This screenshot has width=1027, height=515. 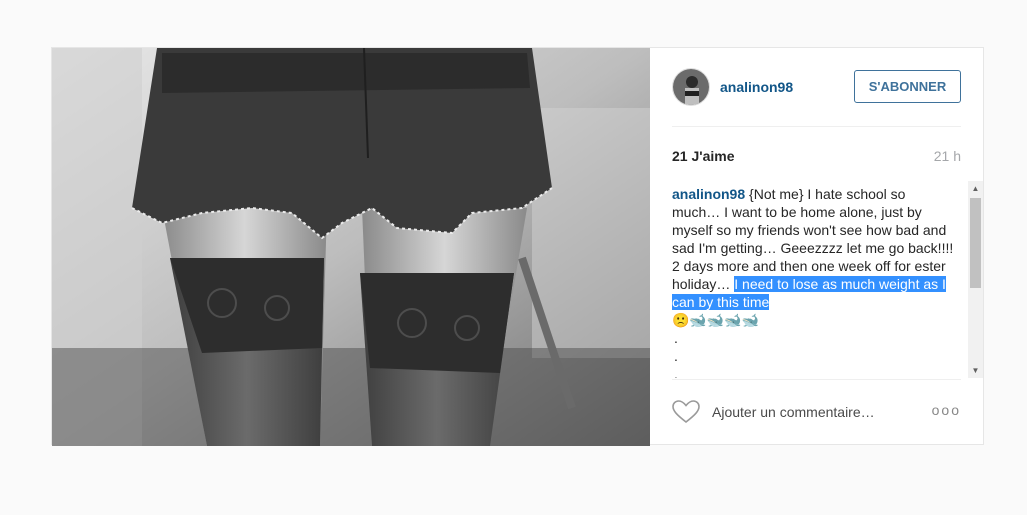 I want to click on header-divider, so click(x=816, y=126).